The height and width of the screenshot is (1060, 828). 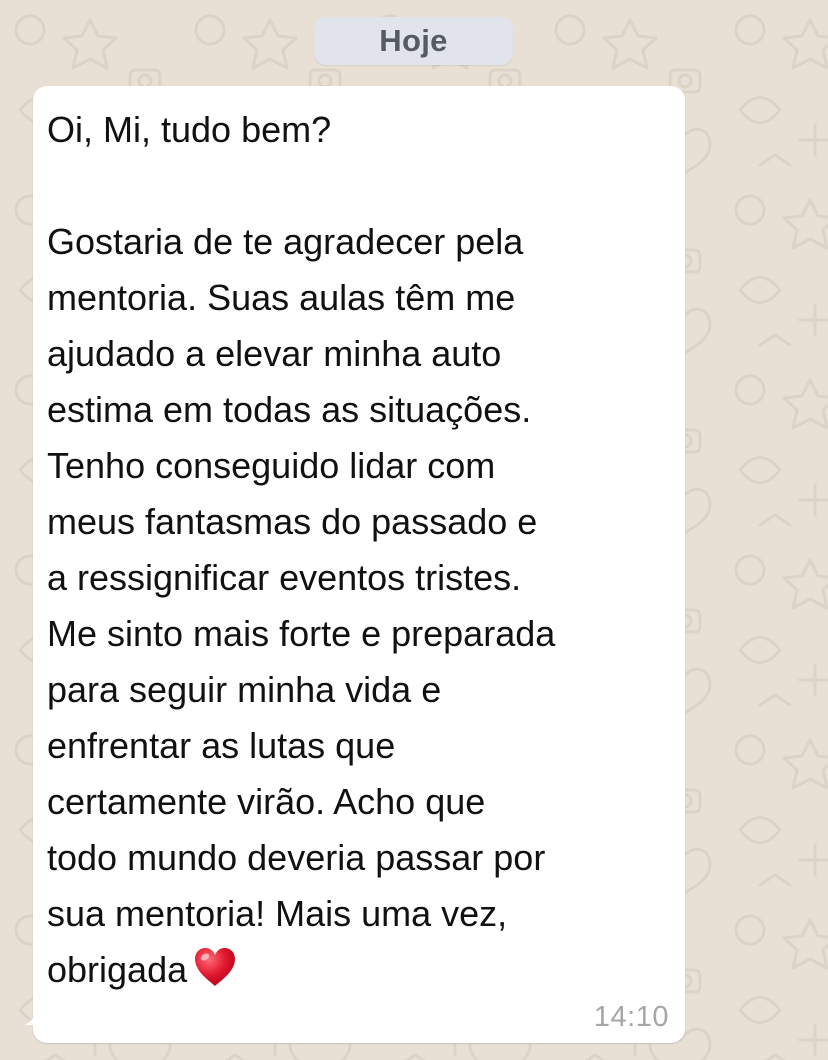 I want to click on message-line: estima em todas as situações., so click(x=289, y=409).